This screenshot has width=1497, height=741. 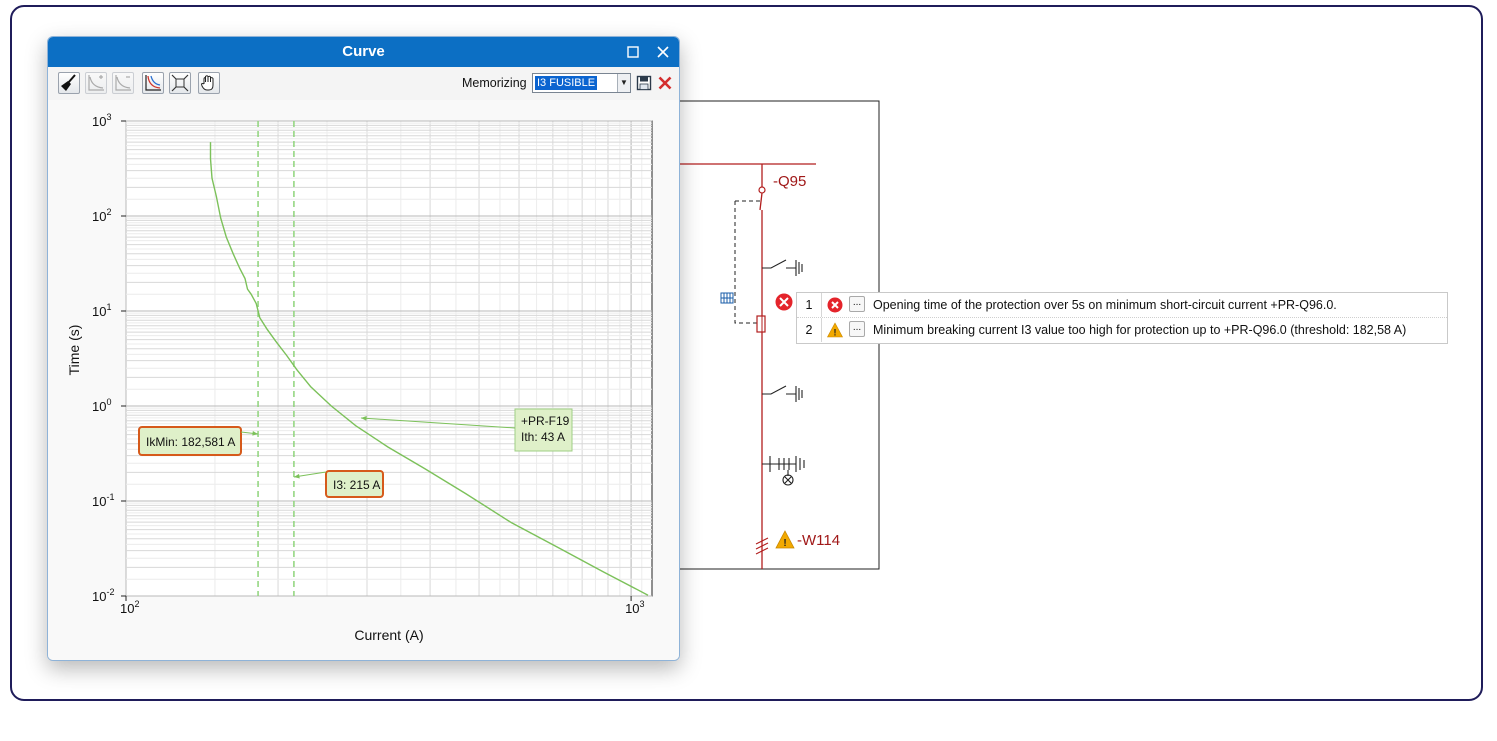 I want to click on i3-label: I3: 215 A, so click(x=356, y=485).